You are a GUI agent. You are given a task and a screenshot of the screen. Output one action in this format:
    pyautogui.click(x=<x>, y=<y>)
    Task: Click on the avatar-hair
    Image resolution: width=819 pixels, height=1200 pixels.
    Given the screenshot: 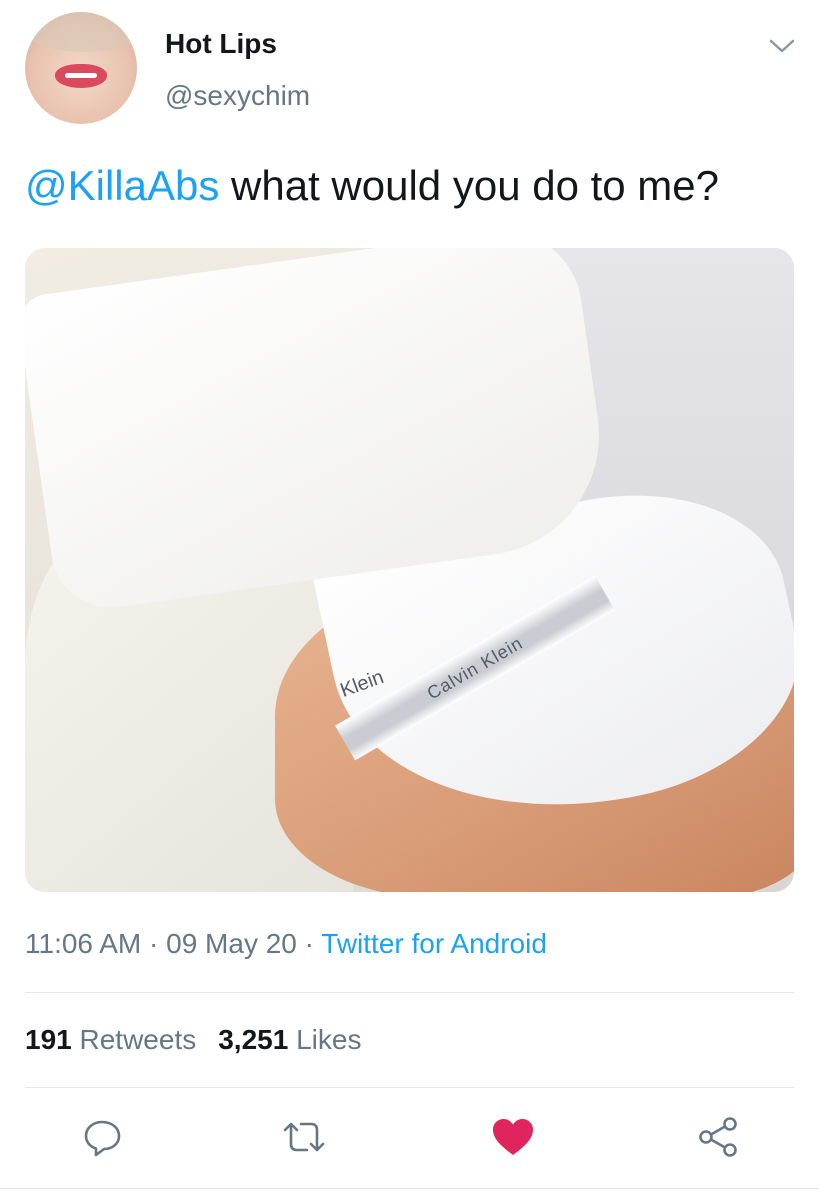 What is the action you would take?
    pyautogui.click(x=81, y=32)
    